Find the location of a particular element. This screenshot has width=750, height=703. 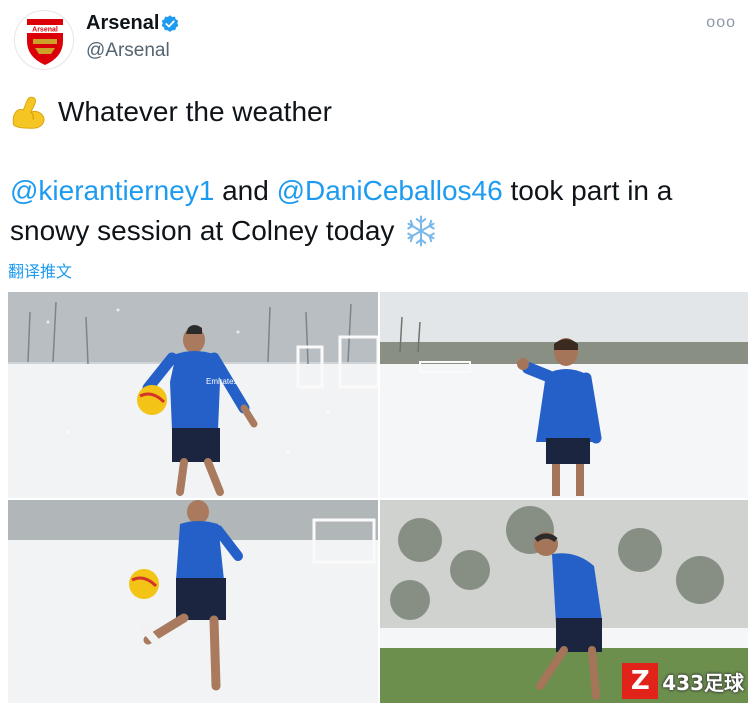

arsenal-crest-icon: Arsenal is located at coordinates (45, 42).